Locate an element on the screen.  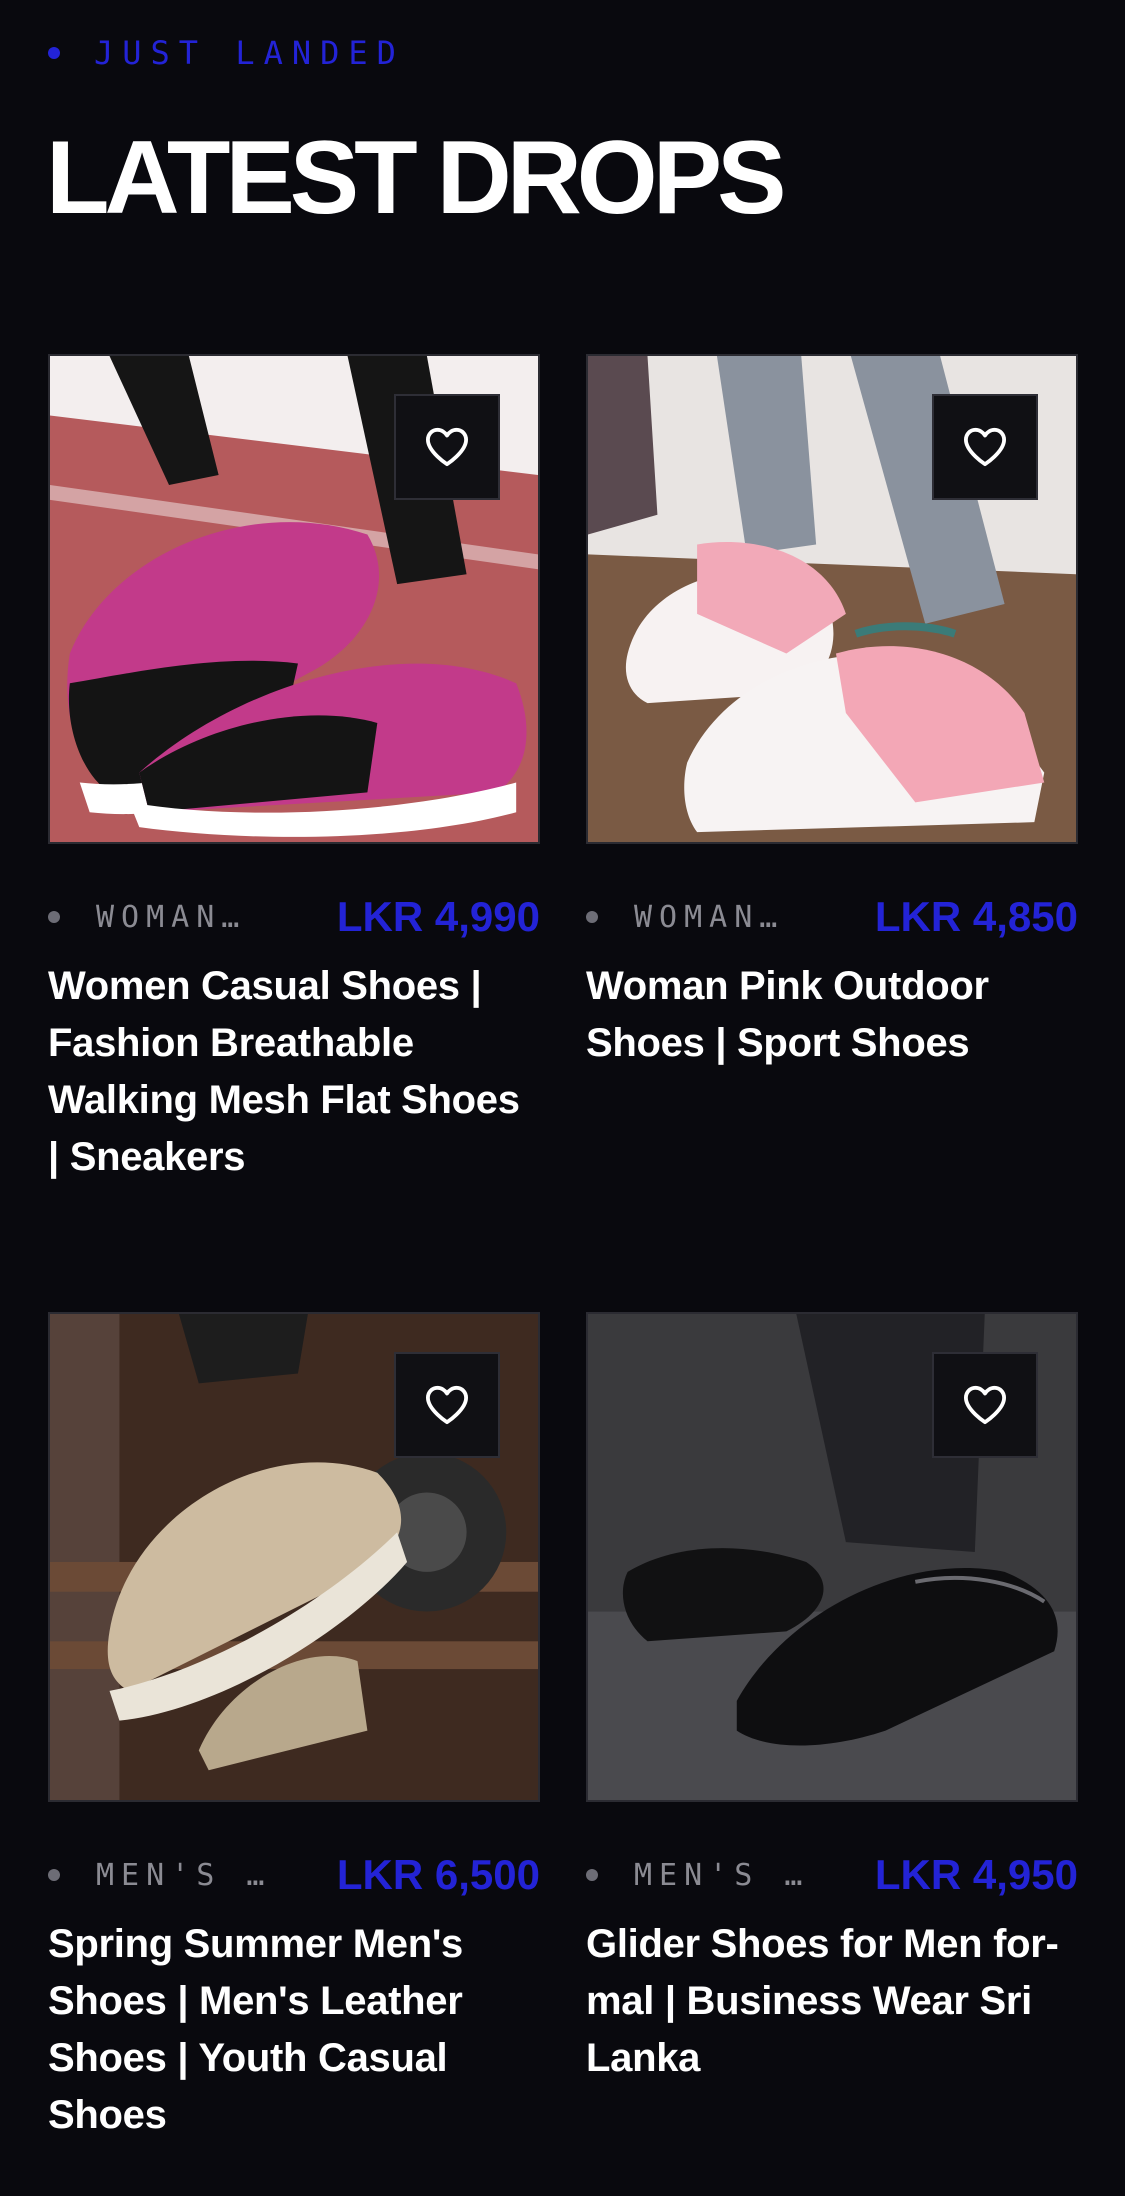
section-eyebrow: JUST LANDED is located at coordinates (226, 53).